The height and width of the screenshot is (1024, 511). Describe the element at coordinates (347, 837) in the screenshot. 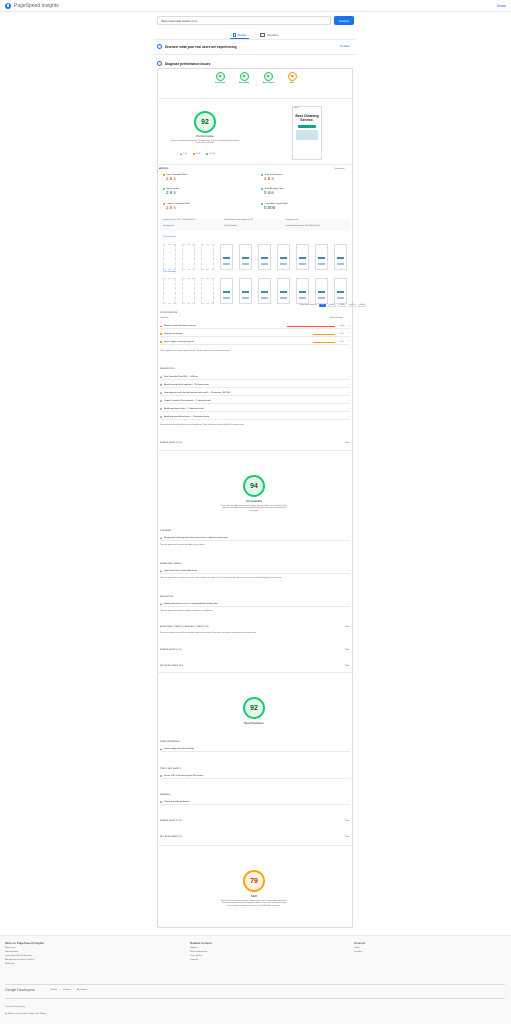

I see `show-na-bp: Show` at that location.